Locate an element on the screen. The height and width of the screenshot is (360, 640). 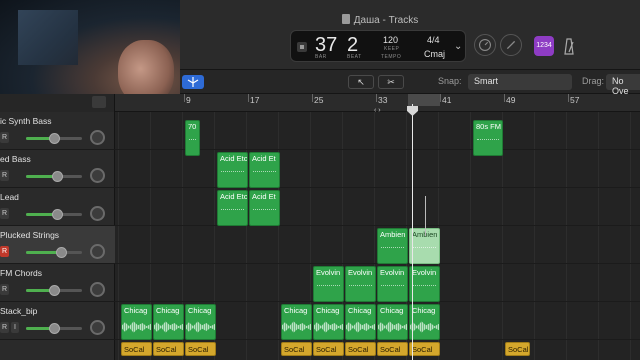
track-header: Stack_bip R I is located at coordinates (57, 321).